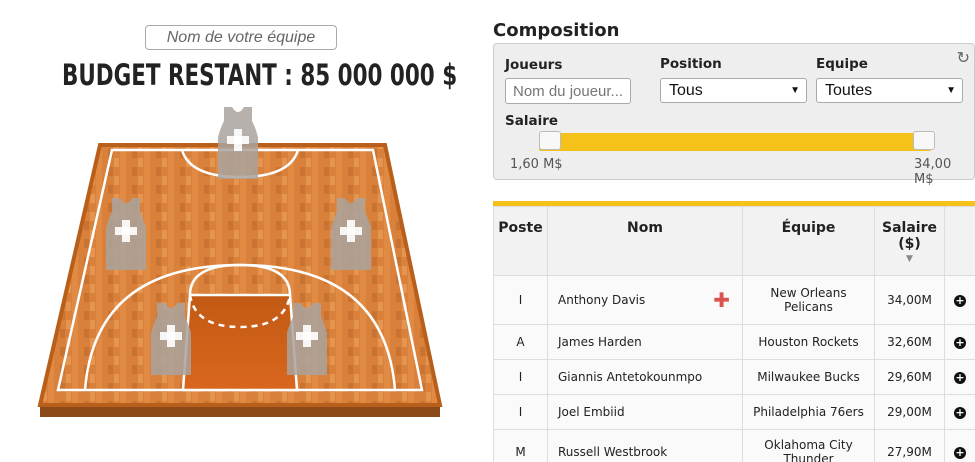 This screenshot has width=975, height=462. Describe the element at coordinates (909, 259) in the screenshot. I see `sort-desc-icon: ▼` at that location.